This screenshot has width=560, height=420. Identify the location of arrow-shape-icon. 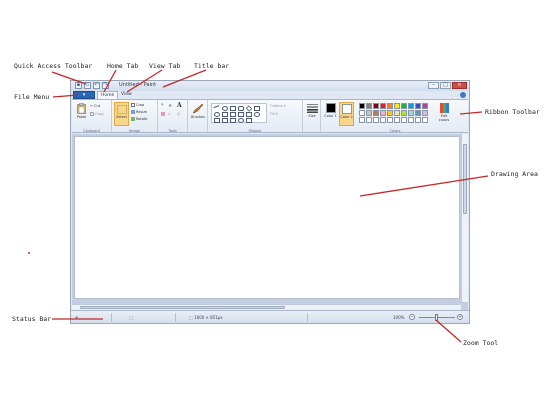
(217, 120).